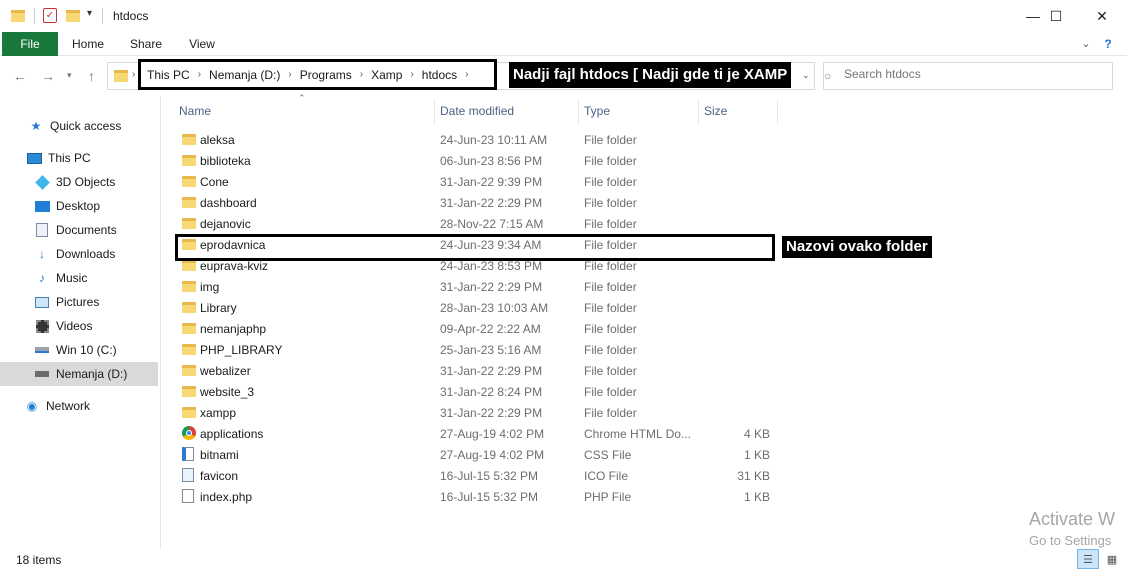 The width and height of the screenshot is (1127, 572). What do you see at coordinates (753, 476) in the screenshot?
I see `file-size: 31 KB` at bounding box center [753, 476].